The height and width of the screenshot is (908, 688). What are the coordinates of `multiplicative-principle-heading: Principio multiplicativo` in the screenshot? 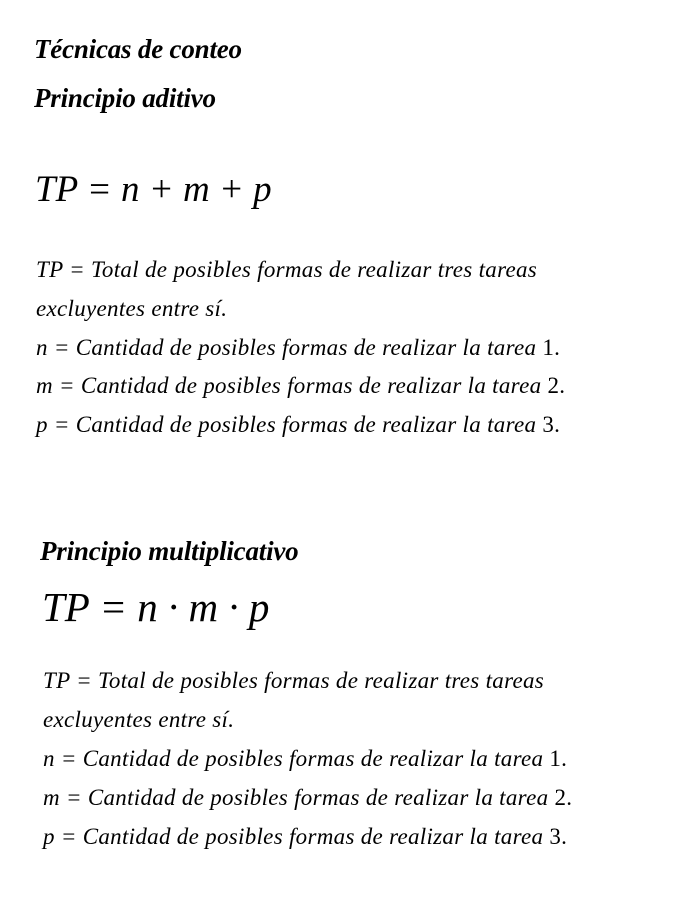 It's located at (169, 551).